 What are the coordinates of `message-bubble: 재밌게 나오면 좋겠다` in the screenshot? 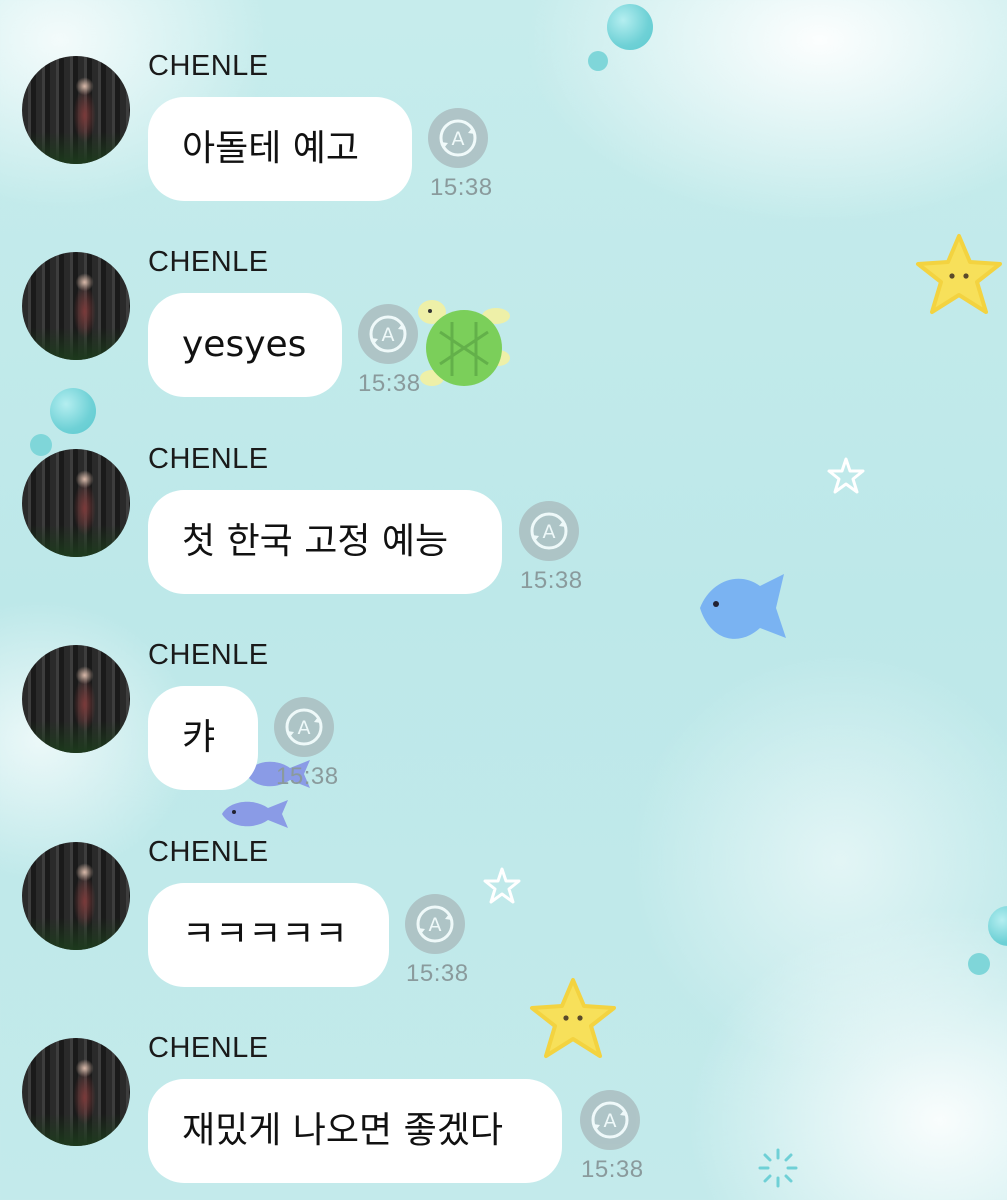 It's located at (355, 1131).